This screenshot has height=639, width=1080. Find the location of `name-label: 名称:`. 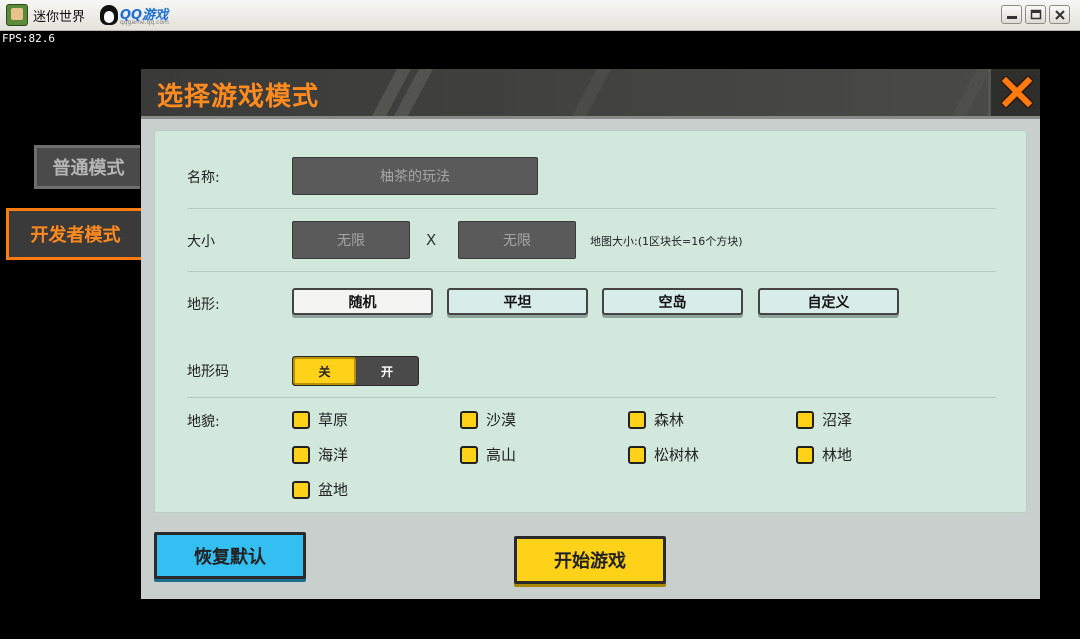

name-label: 名称: is located at coordinates (203, 178).